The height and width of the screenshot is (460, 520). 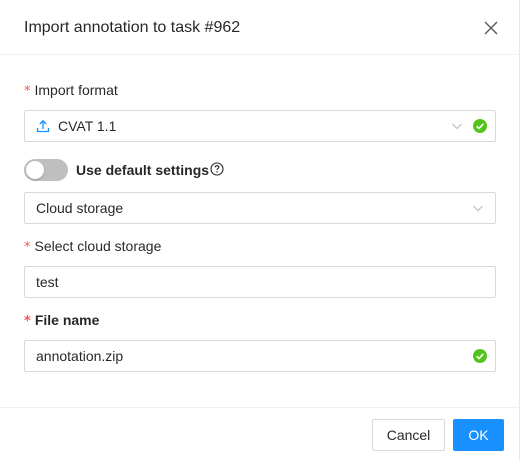 I want to click on question-circle-icon, so click(x=217, y=169).